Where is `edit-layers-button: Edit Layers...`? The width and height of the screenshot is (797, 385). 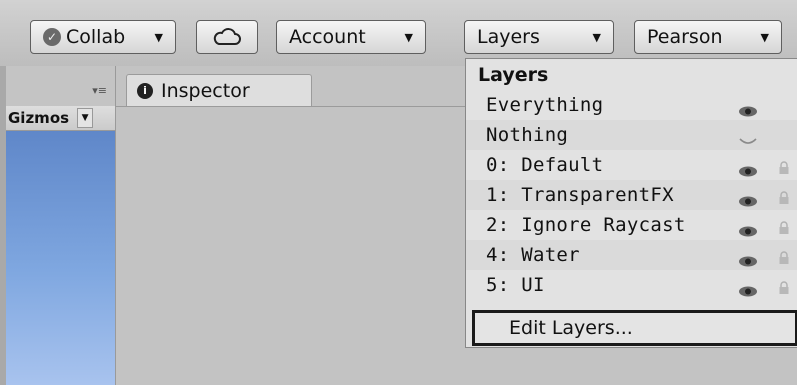
edit-layers-button: Edit Layers... is located at coordinates (634, 328).